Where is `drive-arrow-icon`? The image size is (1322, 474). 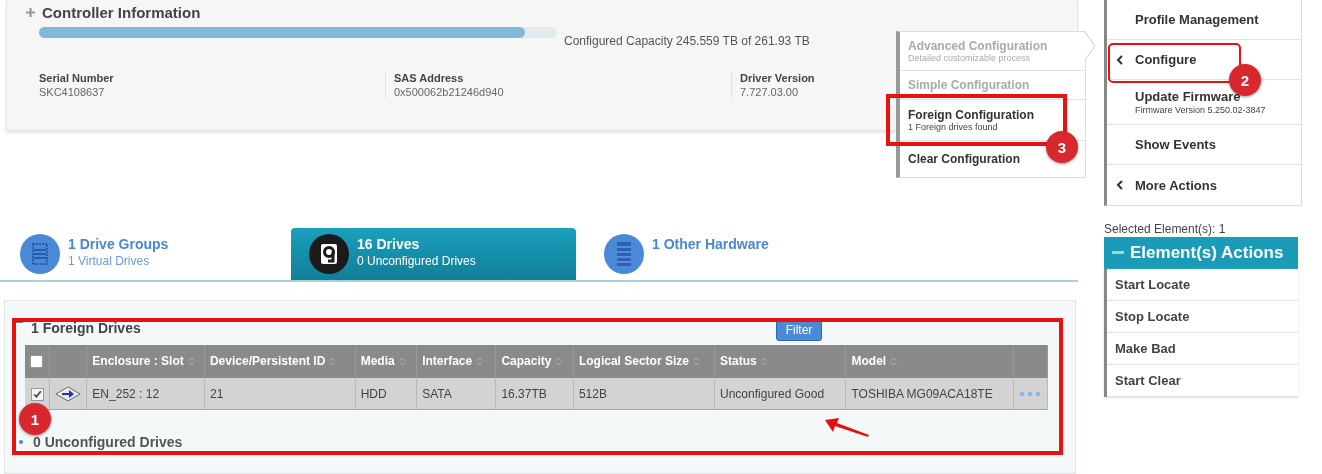
drive-arrow-icon is located at coordinates (68, 393).